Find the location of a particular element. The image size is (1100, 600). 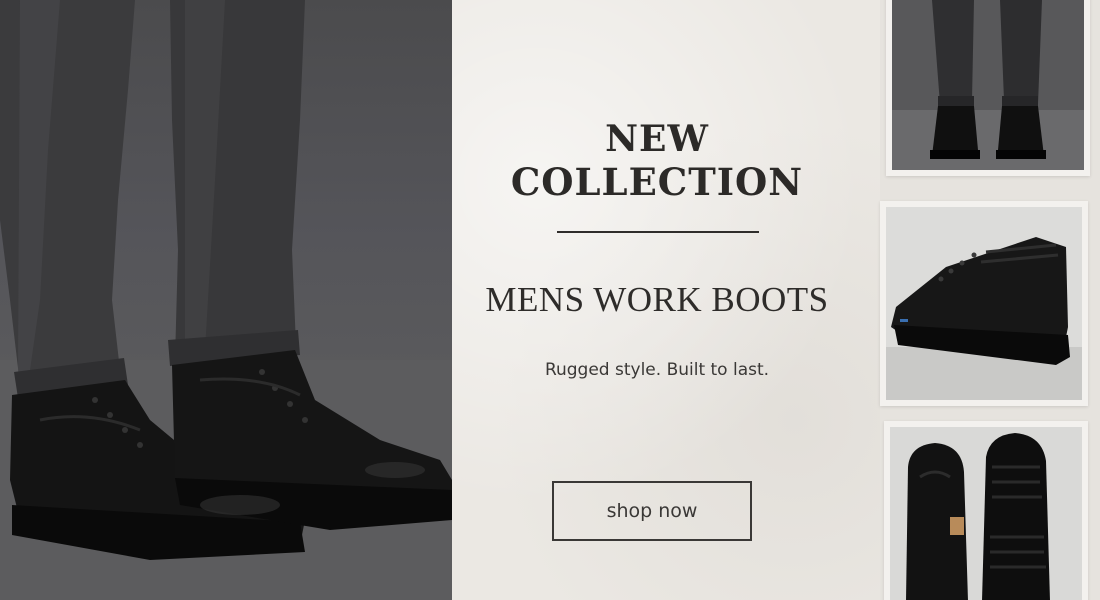

headline-collection: COLLECTION is located at coordinates (657, 182).